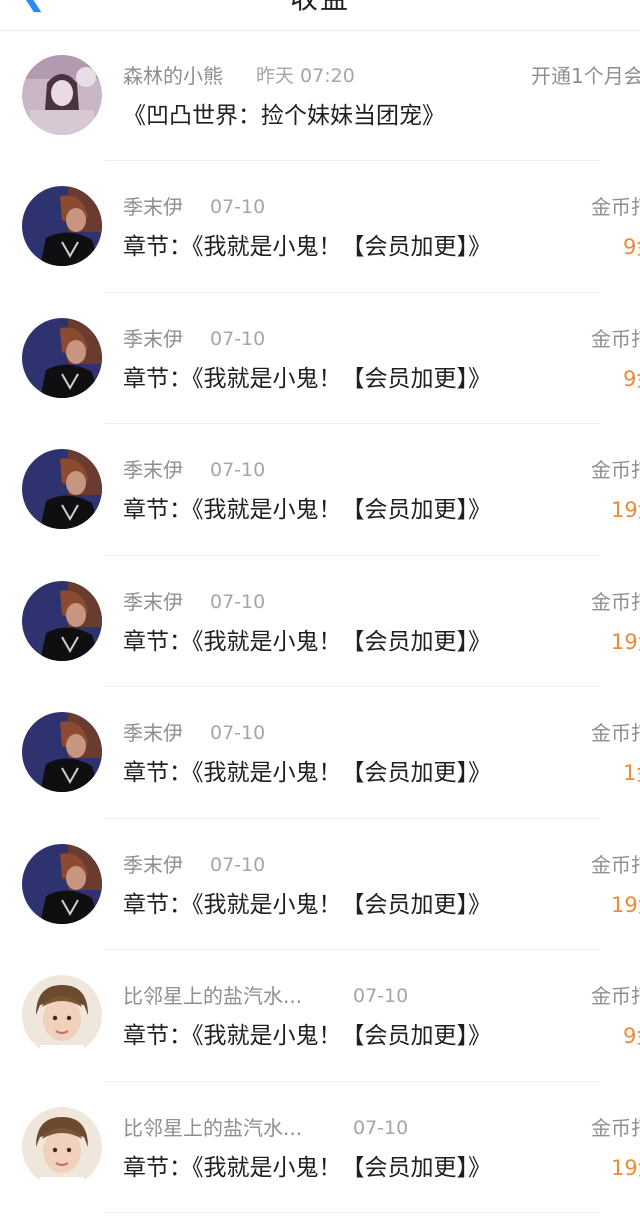 The width and height of the screenshot is (640, 1219). Describe the element at coordinates (631, 773) in the screenshot. I see `coin-amount: 1金` at that location.